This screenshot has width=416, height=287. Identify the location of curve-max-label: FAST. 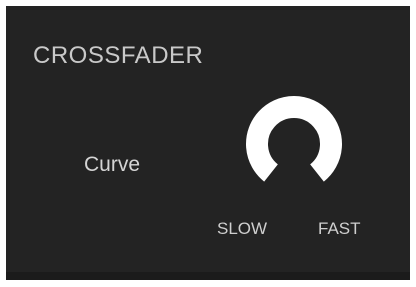
(339, 228).